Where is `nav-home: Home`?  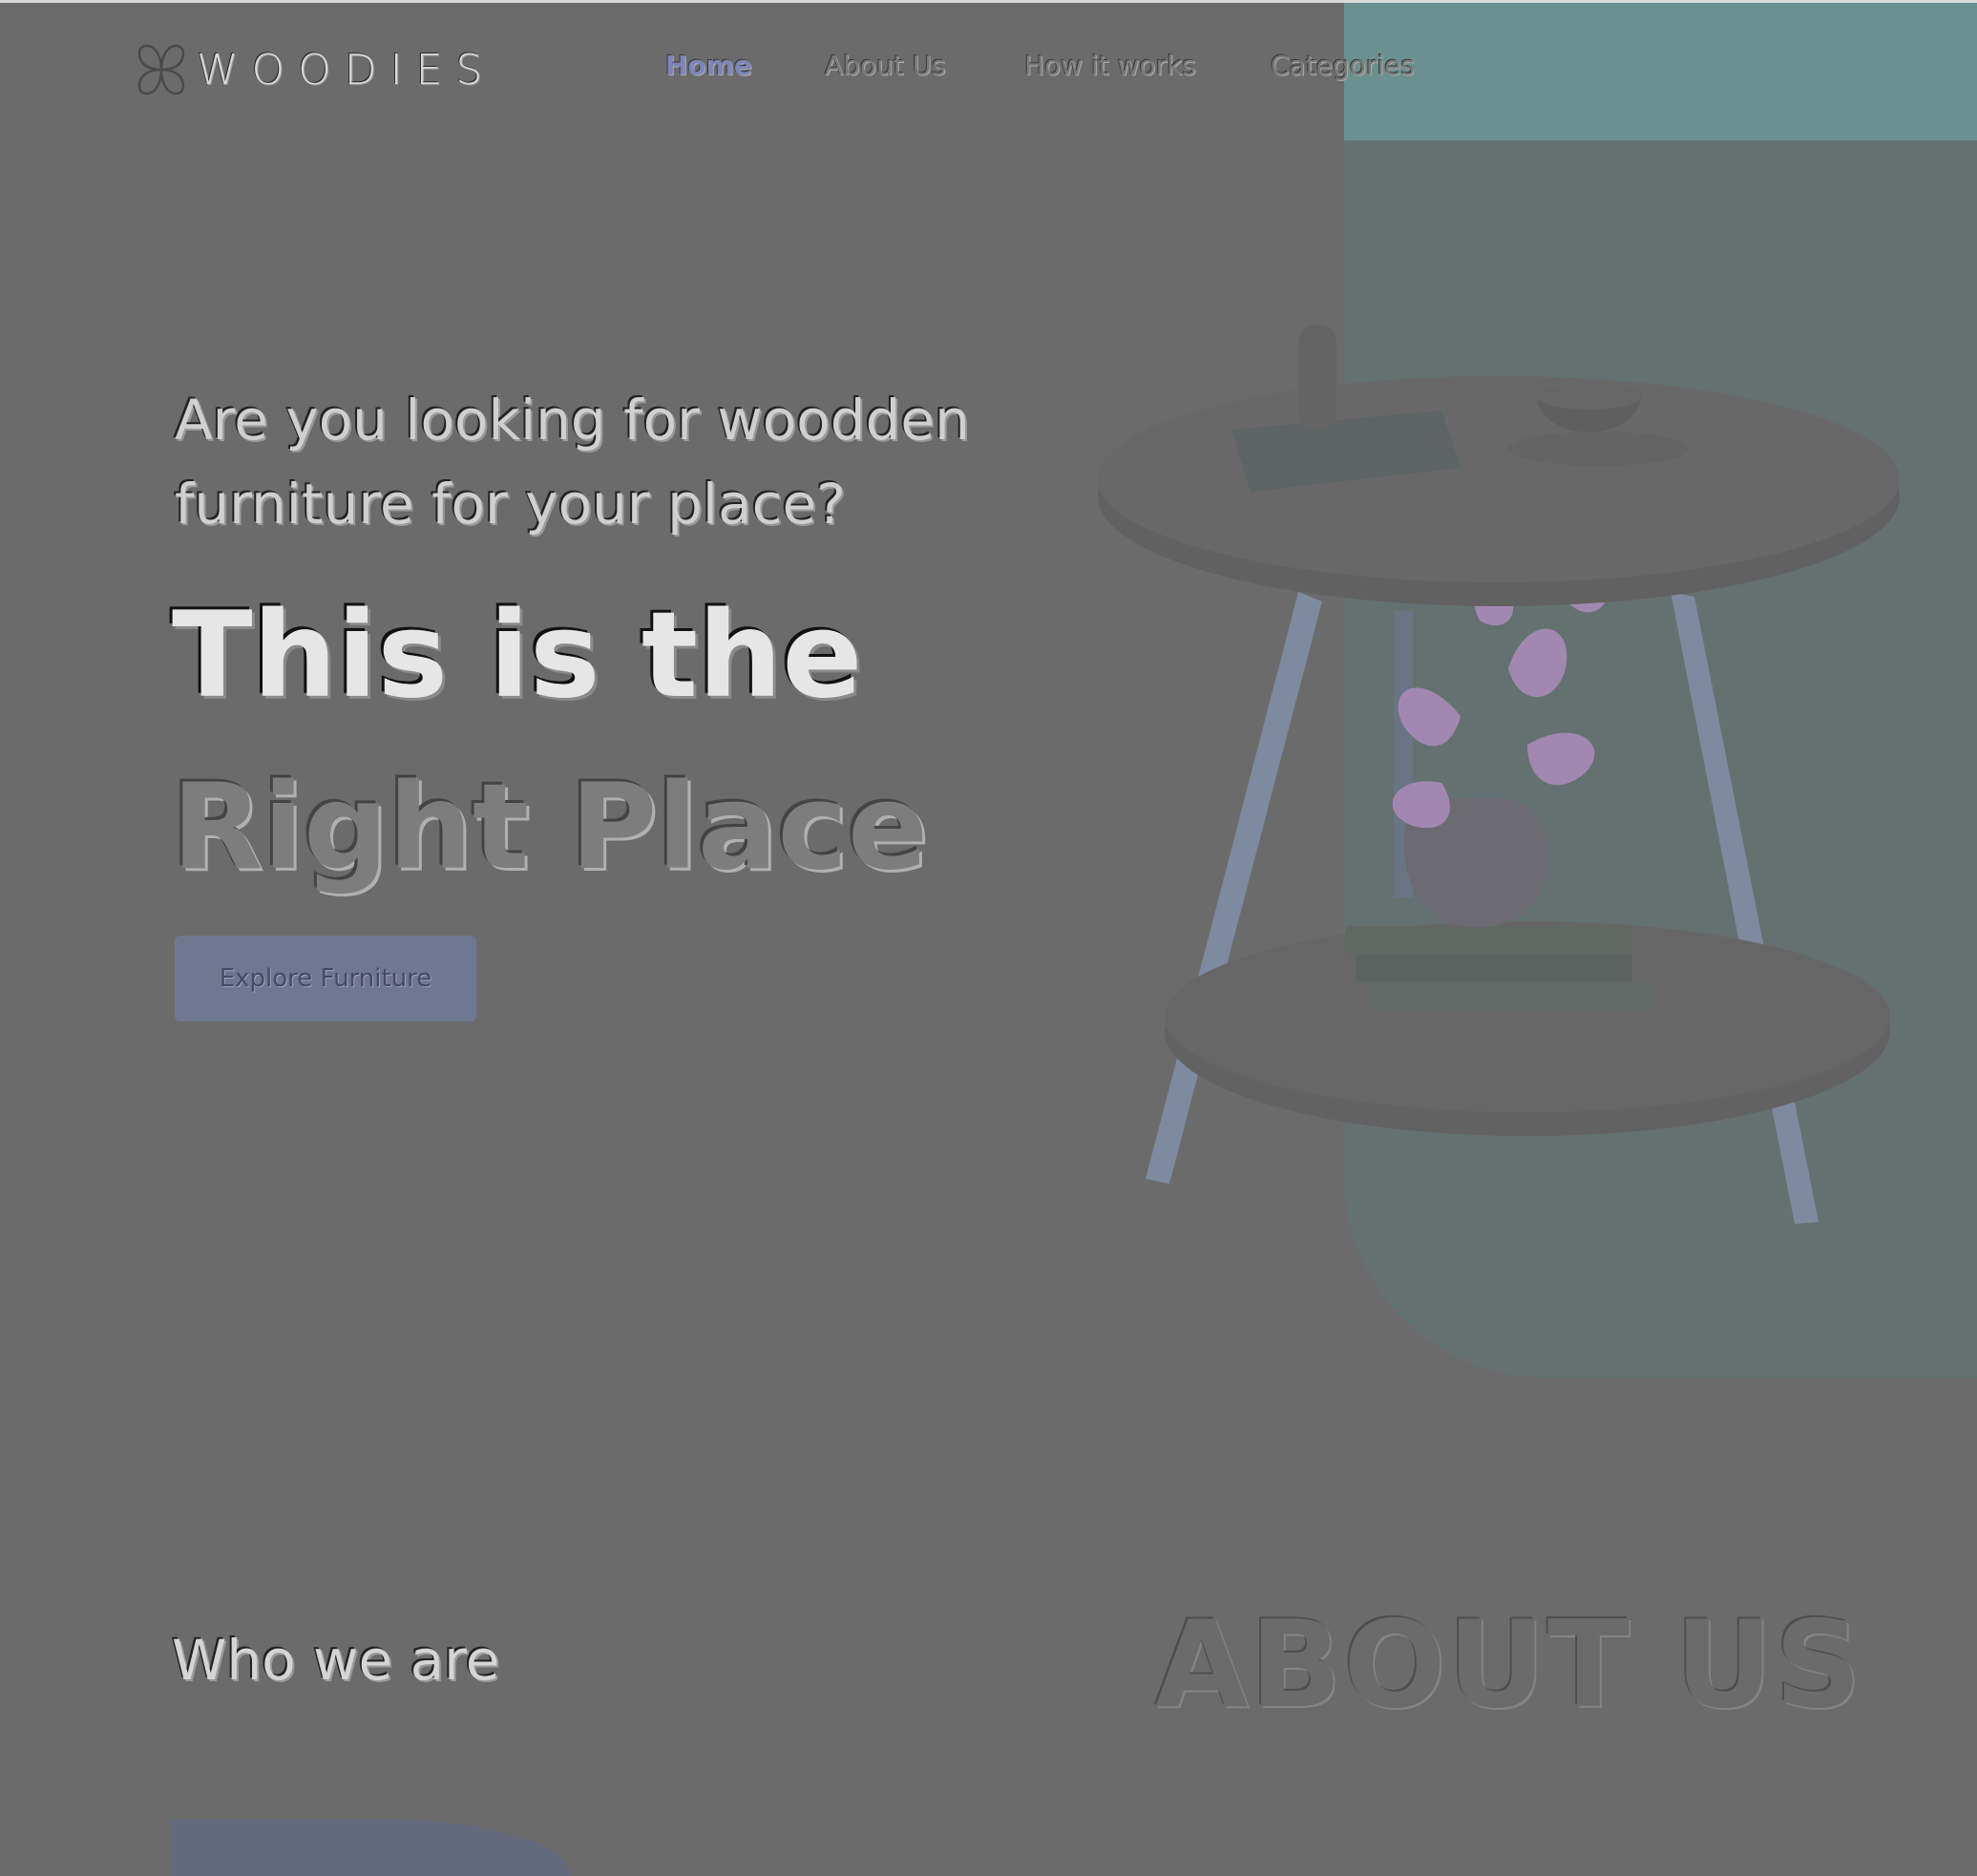
nav-home: Home is located at coordinates (709, 65).